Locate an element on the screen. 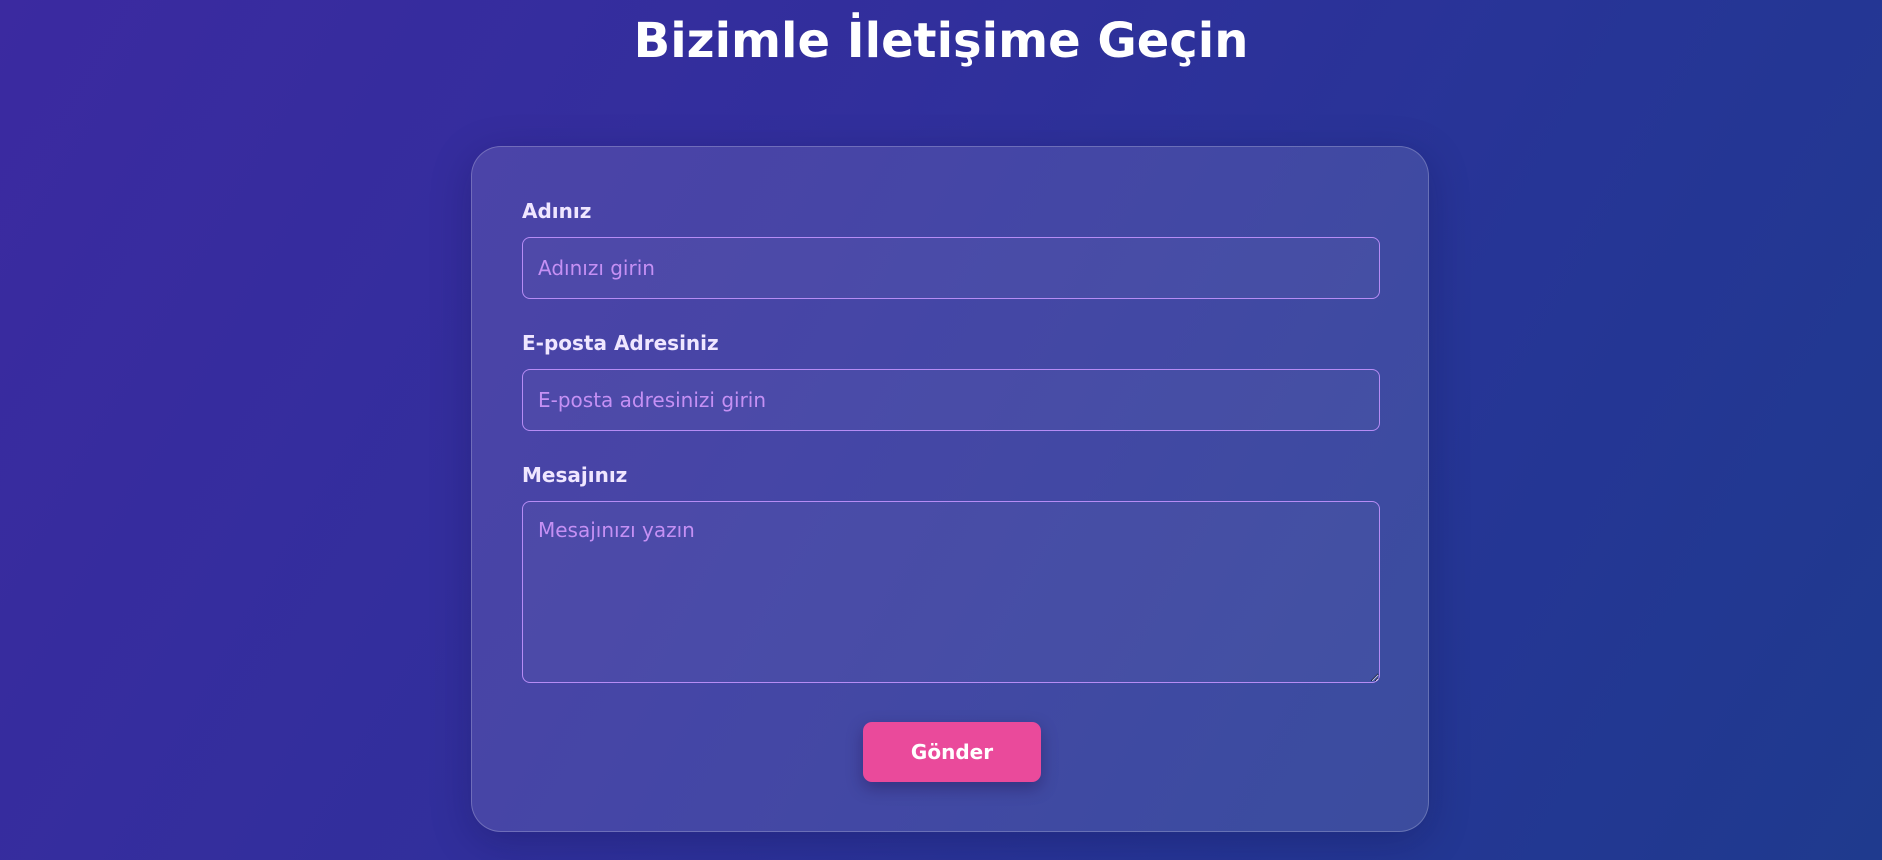 This screenshot has width=1882, height=860. name-input is located at coordinates (951, 268).